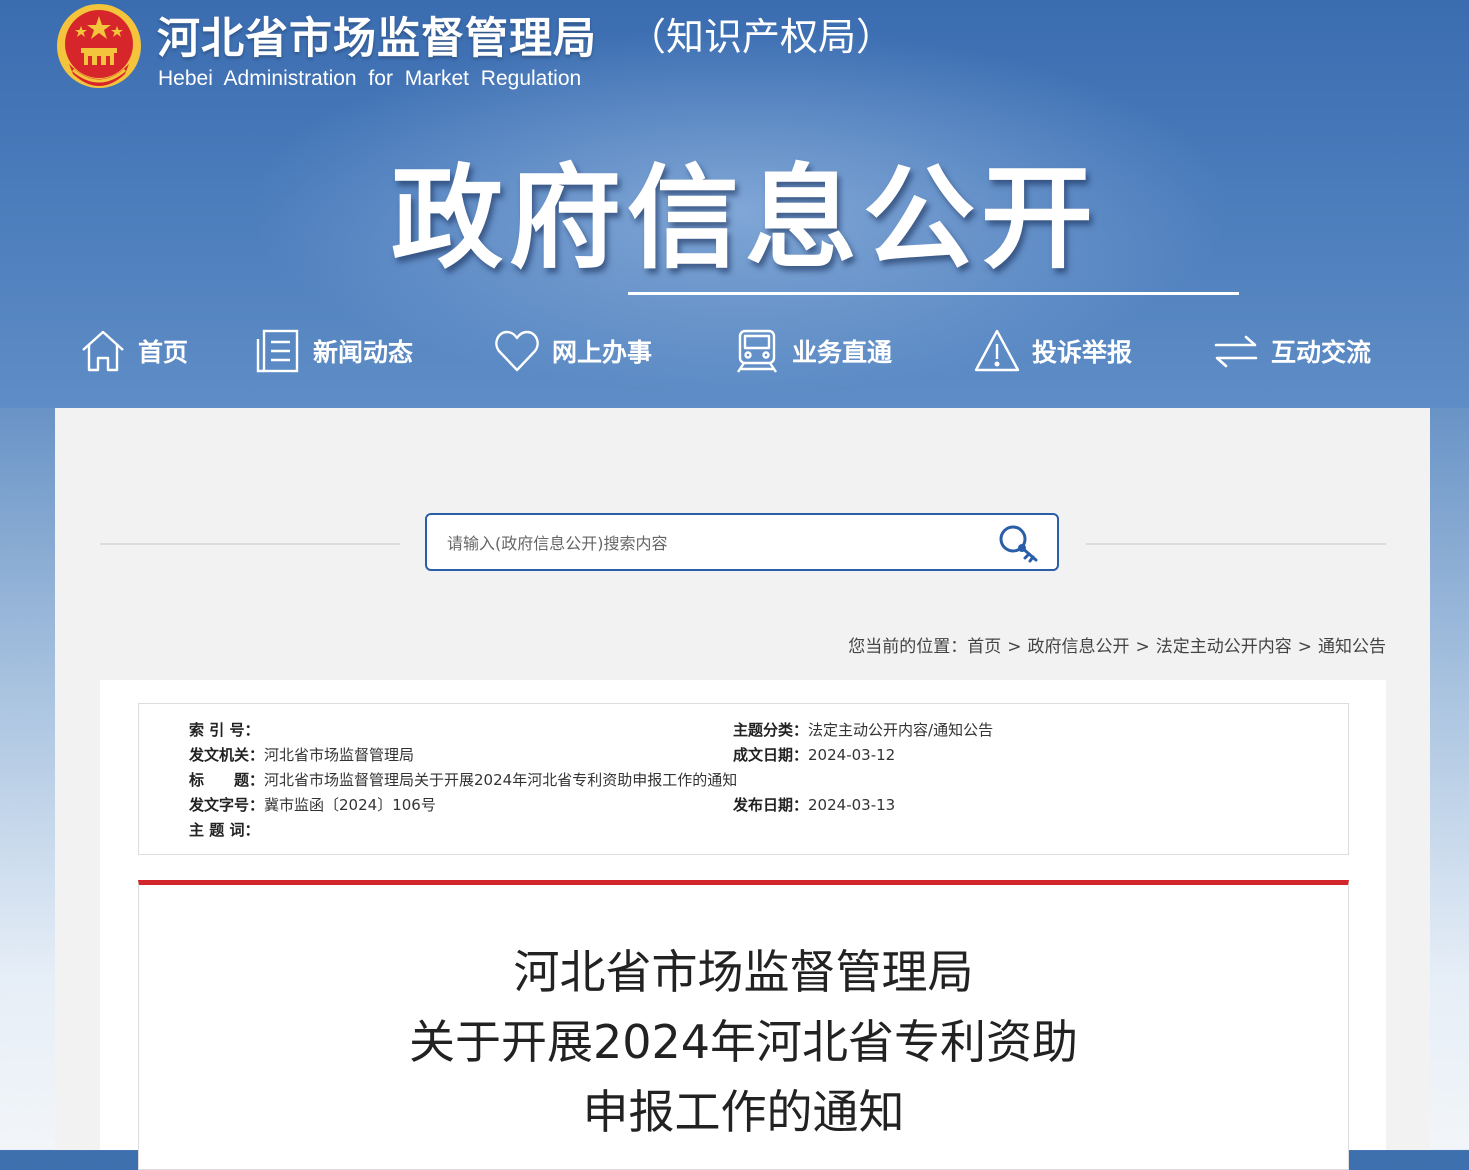  I want to click on meta-title: 标 题：河北省市场监督管理局关于开展2024年河北省专利资助申报工作的通知, so click(463, 779).